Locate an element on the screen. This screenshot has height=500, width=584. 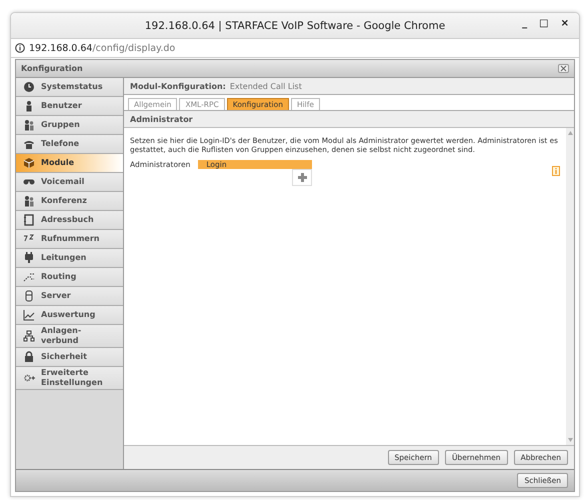
sidebar-item: Benutzer is located at coordinates (69, 106).